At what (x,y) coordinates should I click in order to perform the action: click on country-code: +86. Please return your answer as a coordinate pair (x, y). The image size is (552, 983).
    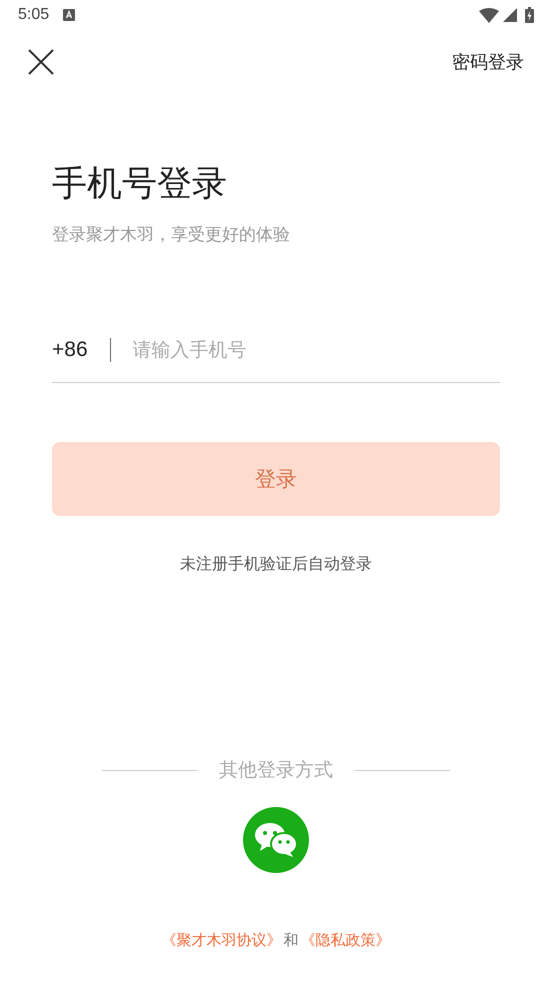
    Looking at the image, I should click on (70, 350).